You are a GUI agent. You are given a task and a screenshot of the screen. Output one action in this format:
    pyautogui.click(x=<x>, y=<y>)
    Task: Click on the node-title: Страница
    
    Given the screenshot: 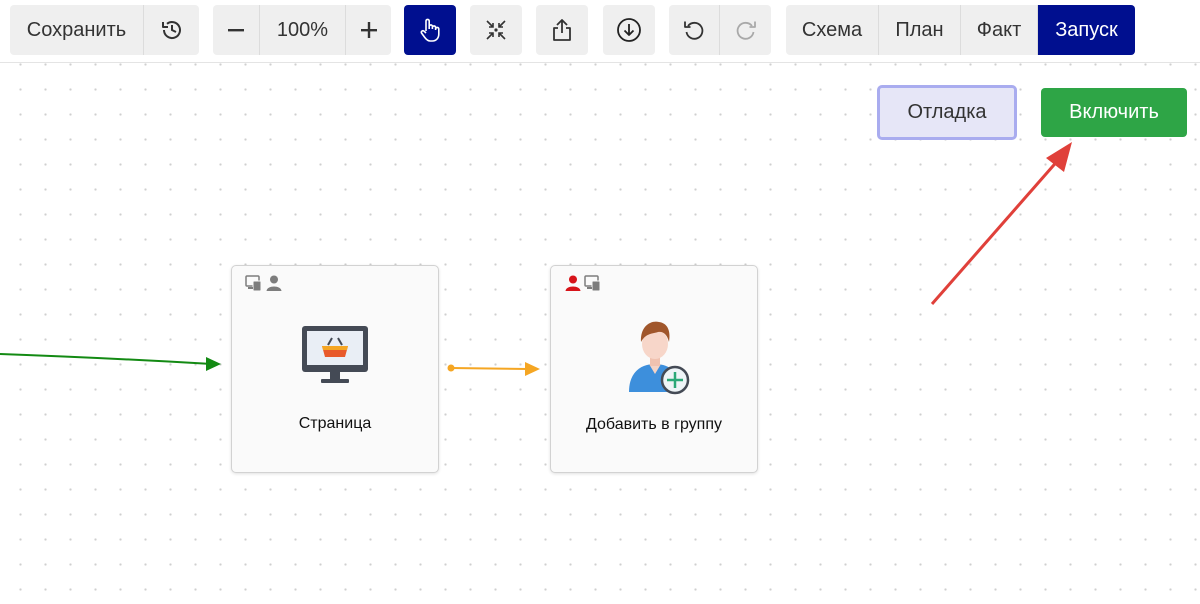 What is the action you would take?
    pyautogui.click(x=335, y=423)
    